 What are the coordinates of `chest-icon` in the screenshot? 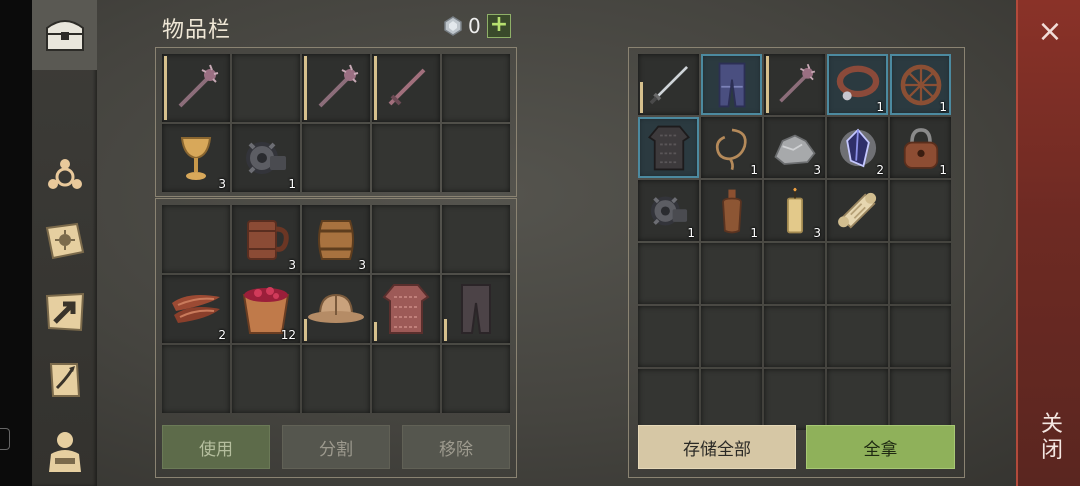 It's located at (65, 34).